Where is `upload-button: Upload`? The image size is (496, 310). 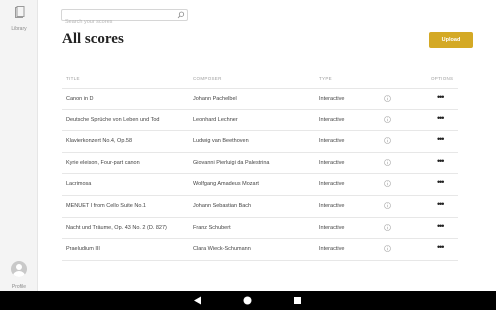
upload-button: Upload is located at coordinates (451, 40).